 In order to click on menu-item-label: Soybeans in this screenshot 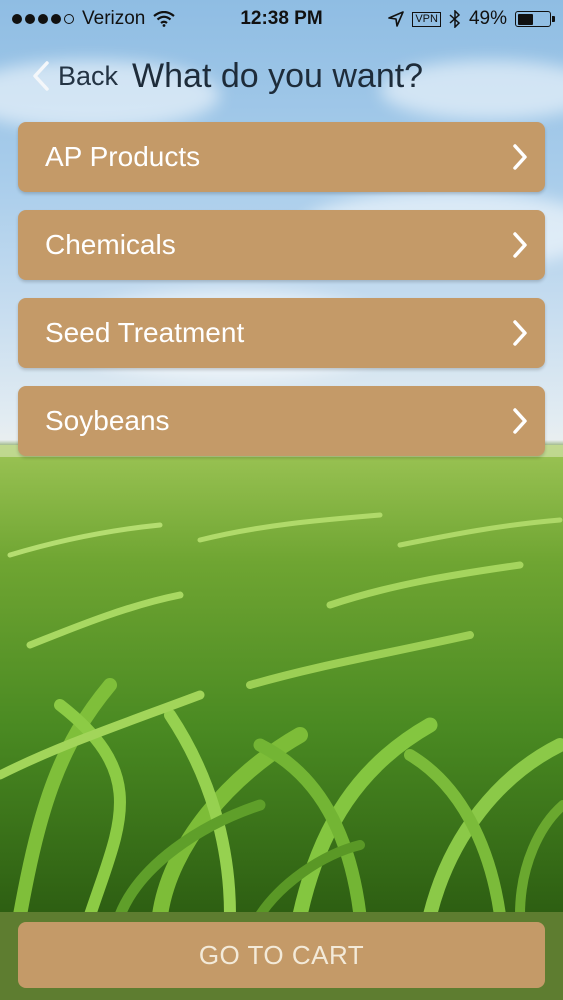, I will do `click(107, 420)`.